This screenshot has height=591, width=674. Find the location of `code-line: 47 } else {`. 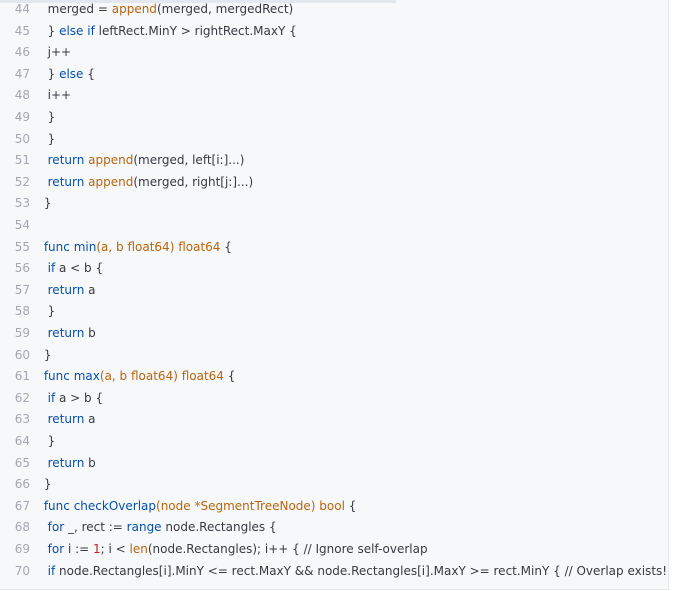

code-line: 47 } else { is located at coordinates (47, 75).